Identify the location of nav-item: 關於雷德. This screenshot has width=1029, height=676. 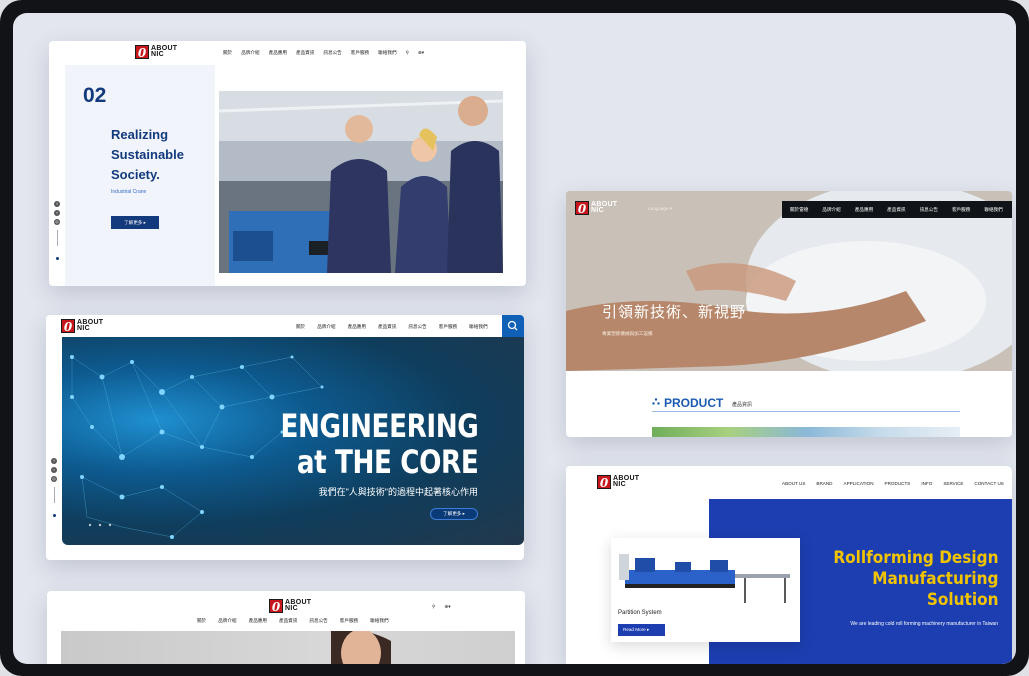
(799, 210).